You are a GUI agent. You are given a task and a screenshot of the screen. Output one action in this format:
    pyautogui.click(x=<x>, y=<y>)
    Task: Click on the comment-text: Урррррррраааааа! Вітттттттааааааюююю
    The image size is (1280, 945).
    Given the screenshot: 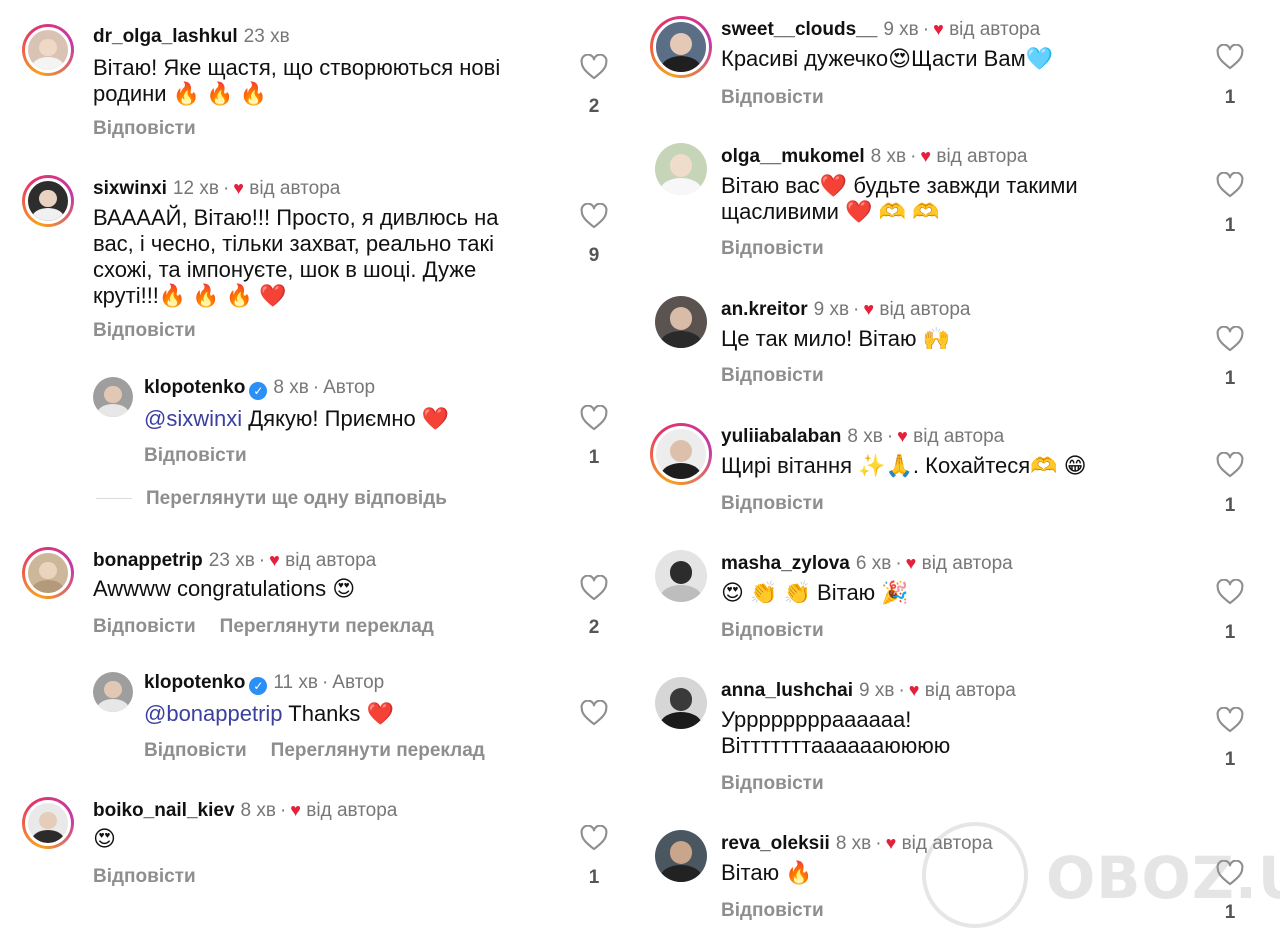 What is the action you would take?
    pyautogui.click(x=835, y=733)
    